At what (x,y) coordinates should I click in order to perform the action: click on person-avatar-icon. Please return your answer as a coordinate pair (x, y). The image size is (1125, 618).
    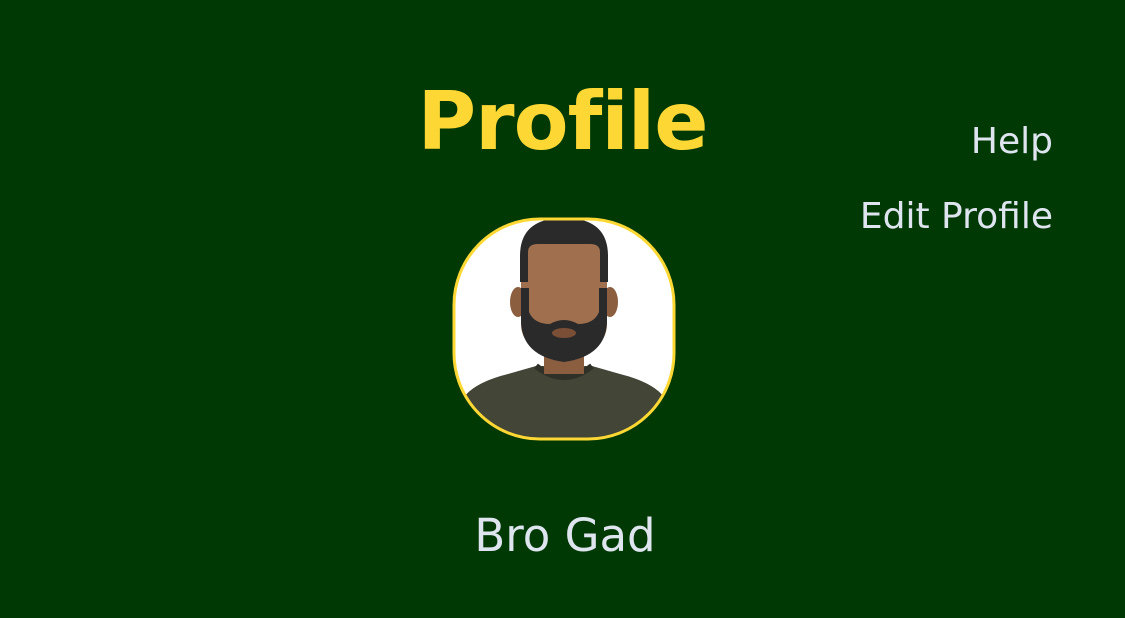
    Looking at the image, I should click on (564, 329).